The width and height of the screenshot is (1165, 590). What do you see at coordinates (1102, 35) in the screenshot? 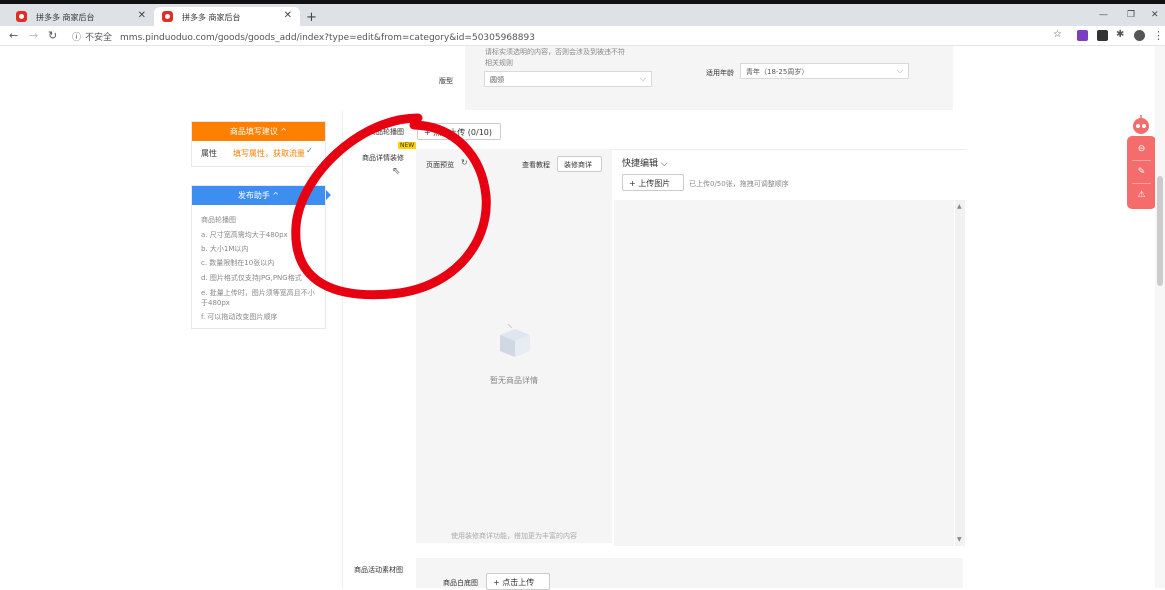
I see `pdf-extension-icon` at bounding box center [1102, 35].